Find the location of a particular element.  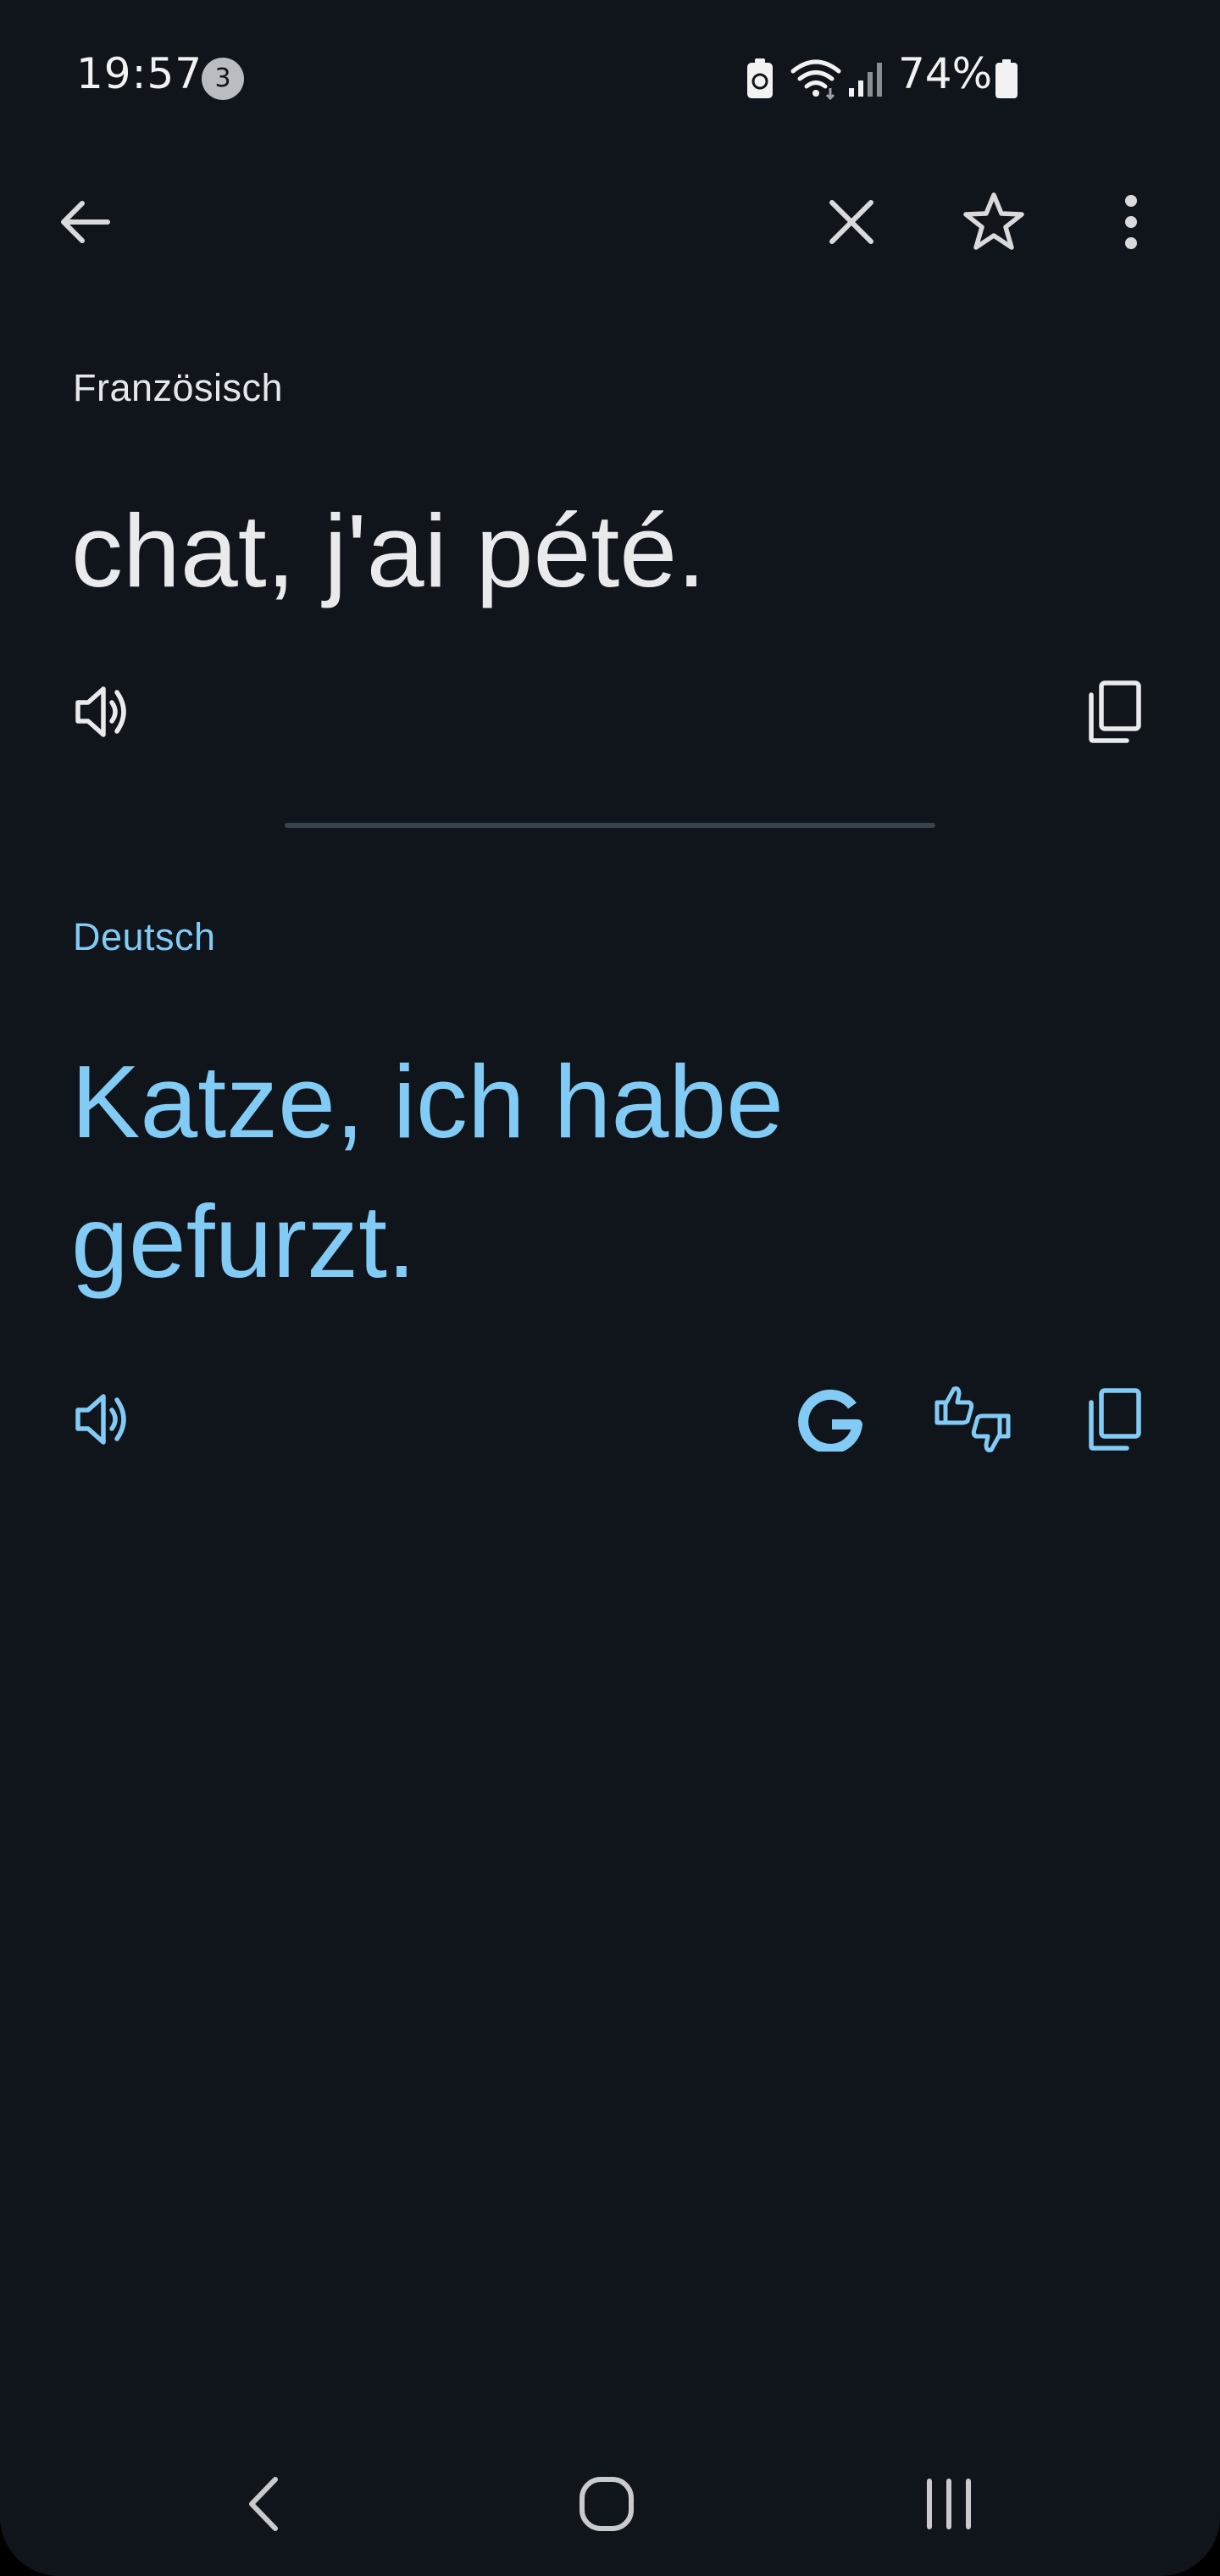

system-home-button is located at coordinates (606, 2504).